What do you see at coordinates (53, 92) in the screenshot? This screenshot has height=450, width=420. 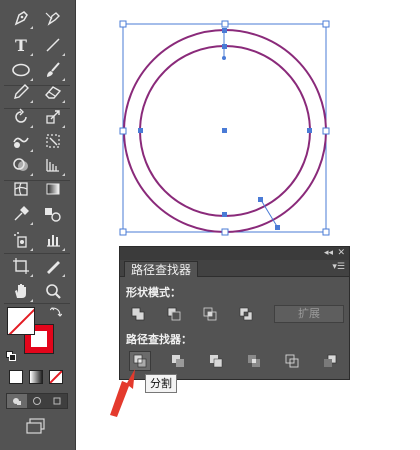 I see `eraser-icon` at bounding box center [53, 92].